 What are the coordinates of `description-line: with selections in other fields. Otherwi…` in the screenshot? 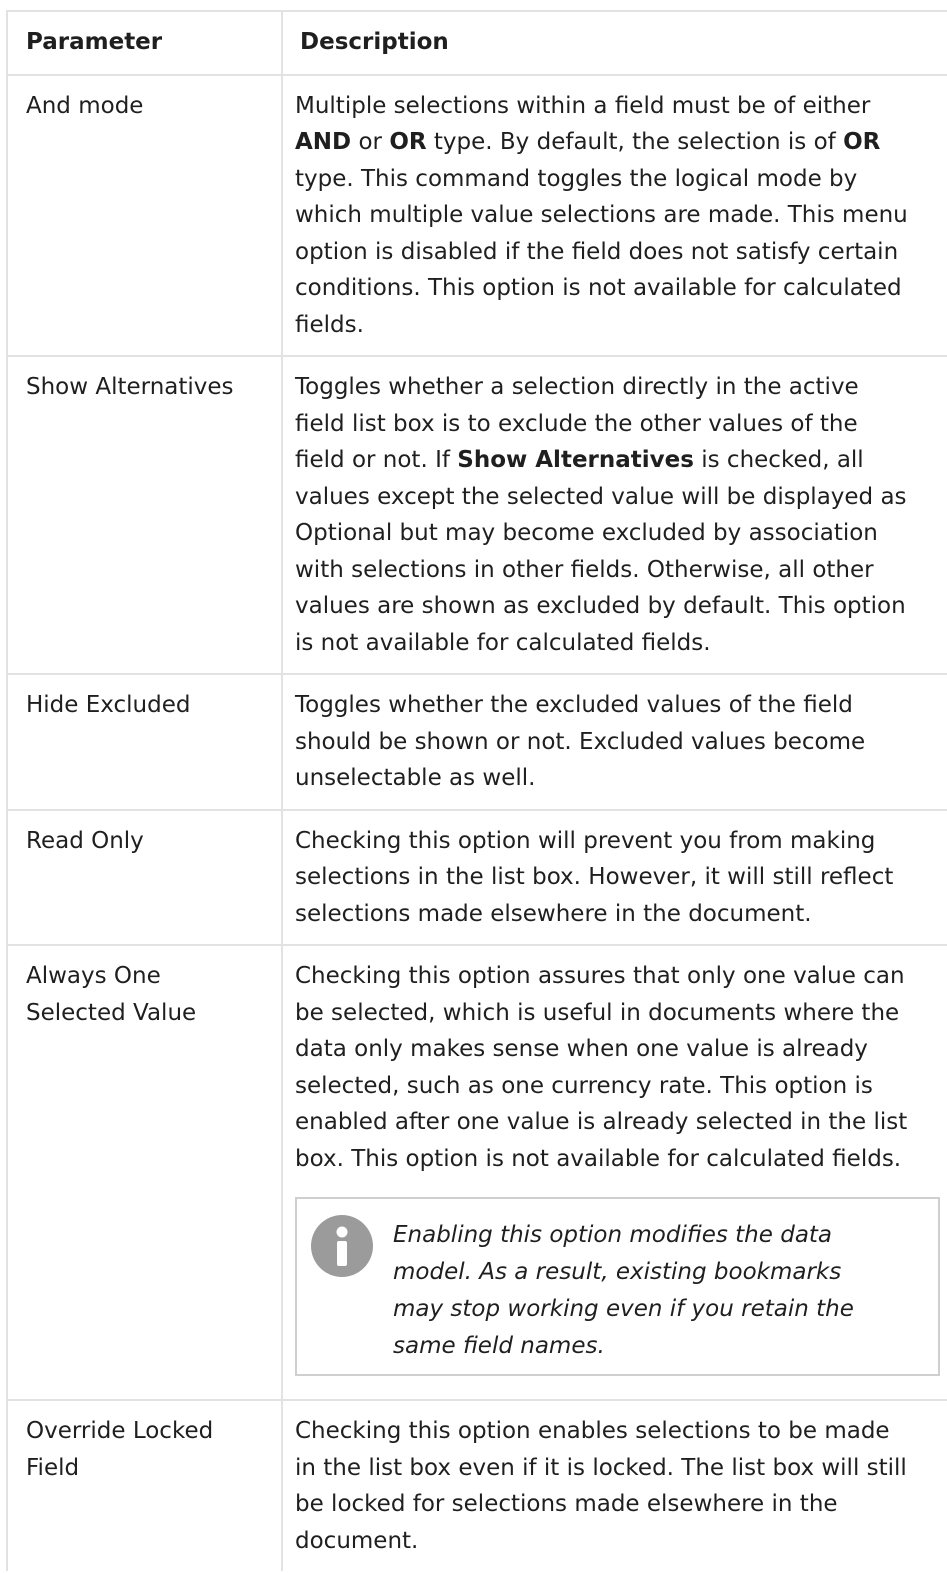 It's located at (584, 569).